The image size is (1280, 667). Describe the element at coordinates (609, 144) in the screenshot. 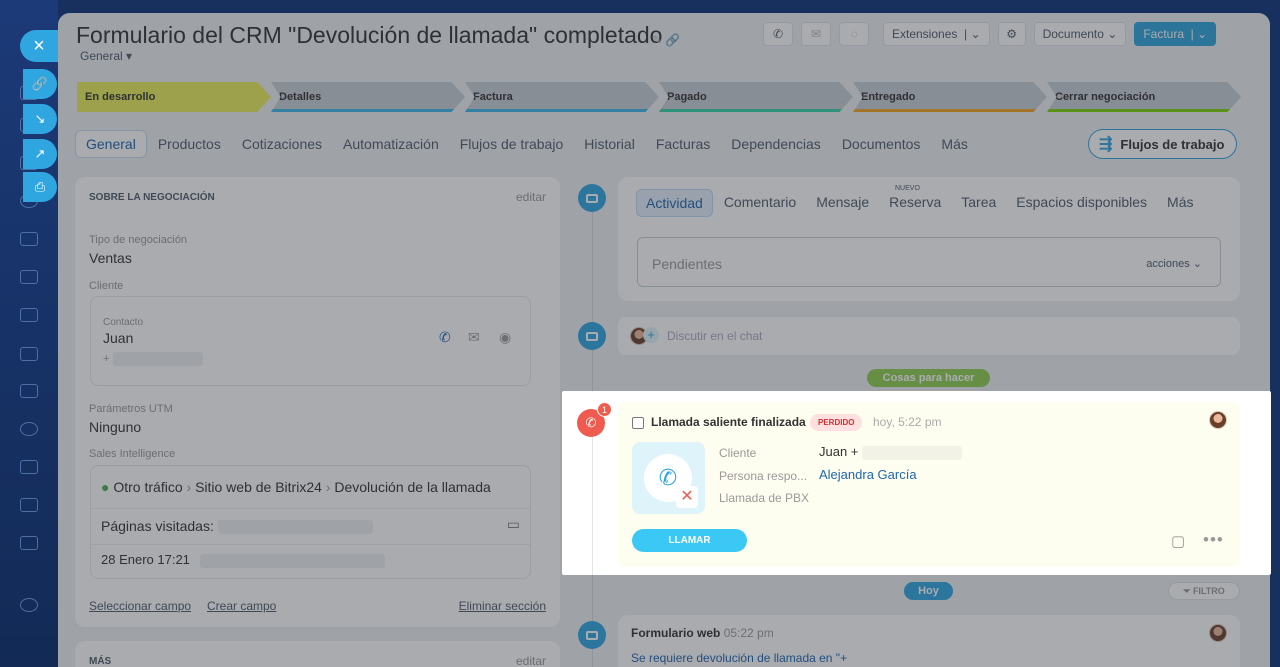

I see `tab-5: Historial` at that location.